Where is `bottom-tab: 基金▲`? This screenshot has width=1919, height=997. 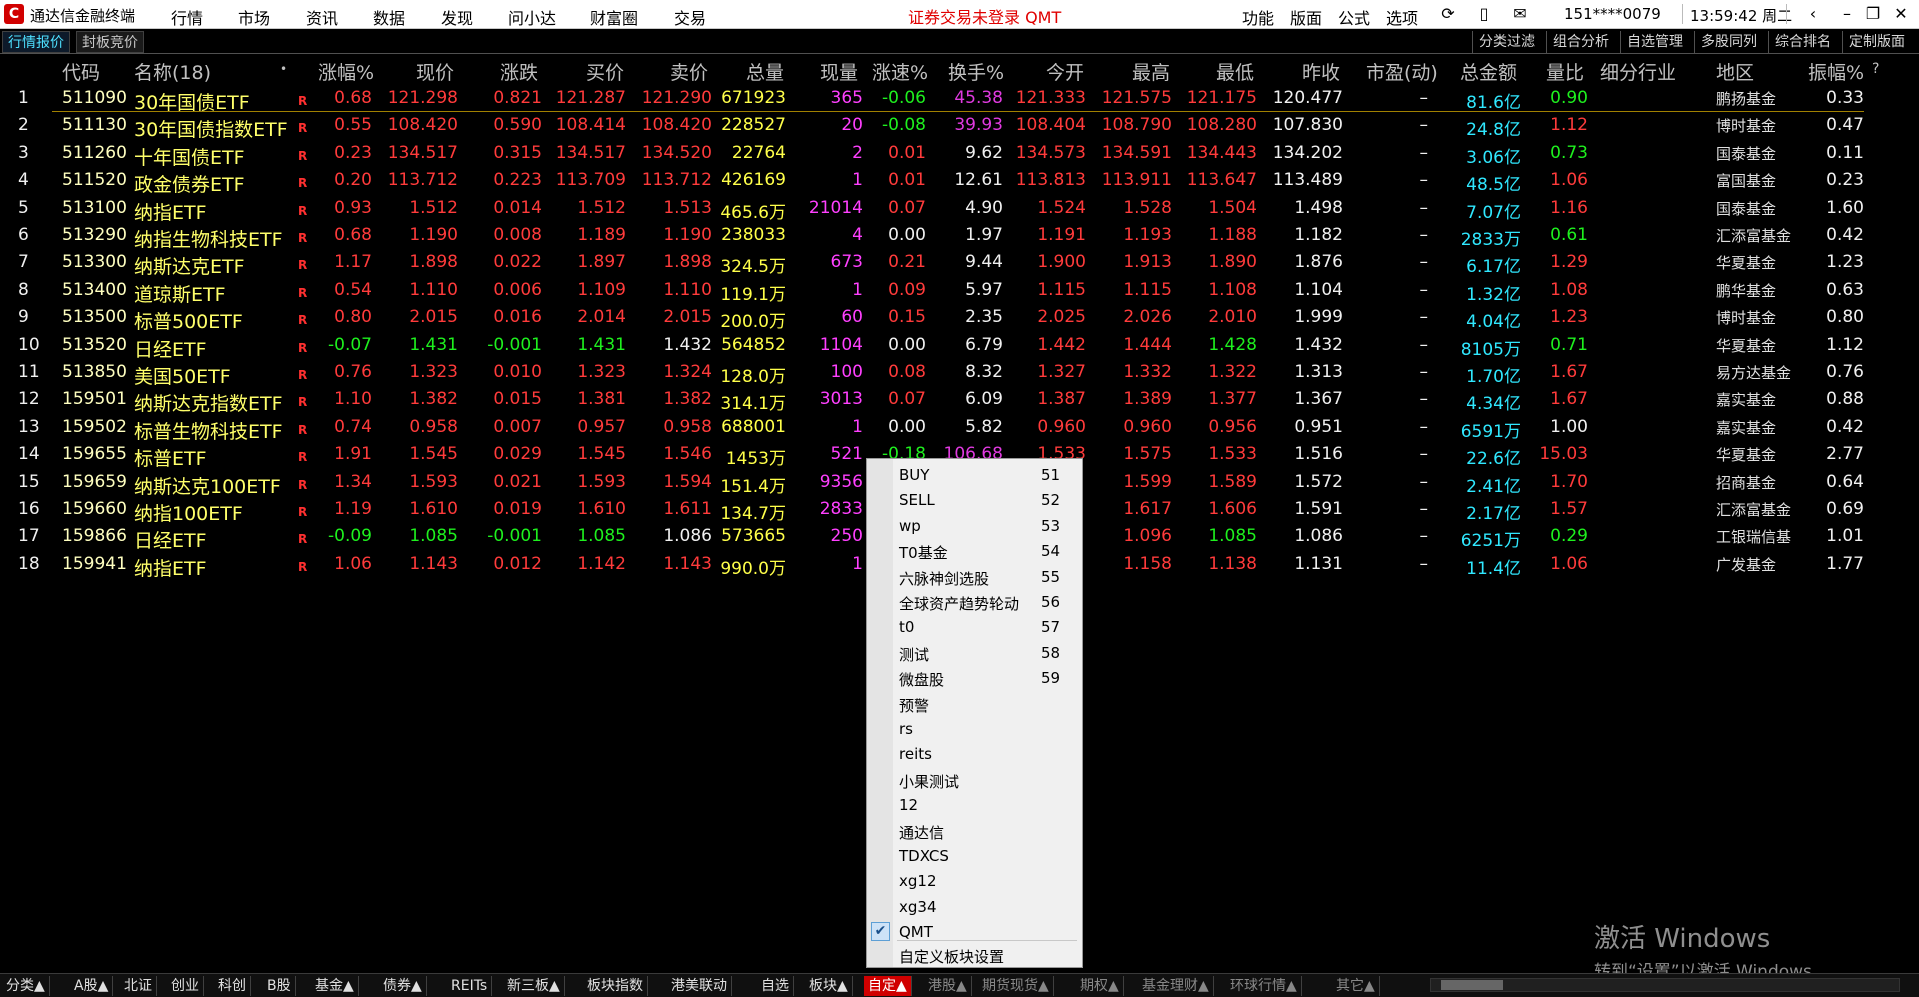 bottom-tab: 基金▲ is located at coordinates (335, 986).